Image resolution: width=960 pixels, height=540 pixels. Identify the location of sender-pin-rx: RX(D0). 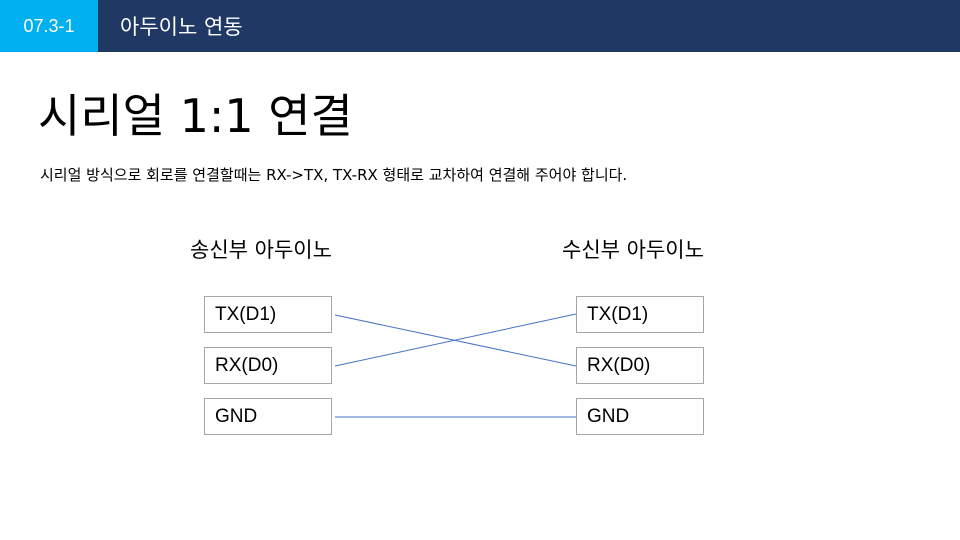
(268, 365).